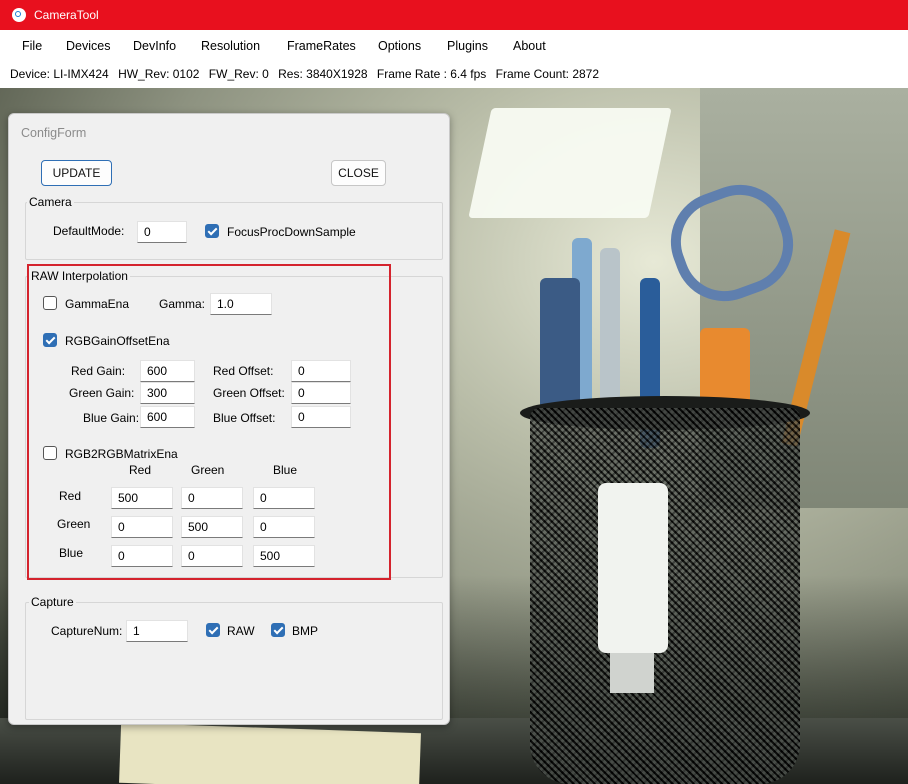  What do you see at coordinates (431, 74) in the screenshot?
I see `frame-rate: Frame Rate : 6.4 fps` at bounding box center [431, 74].